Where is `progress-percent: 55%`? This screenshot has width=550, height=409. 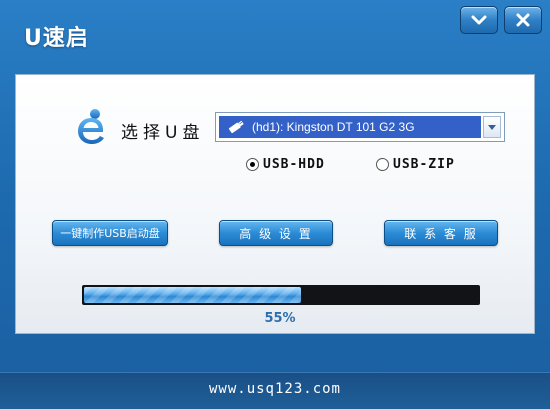
progress-percent: 55% is located at coordinates (280, 318).